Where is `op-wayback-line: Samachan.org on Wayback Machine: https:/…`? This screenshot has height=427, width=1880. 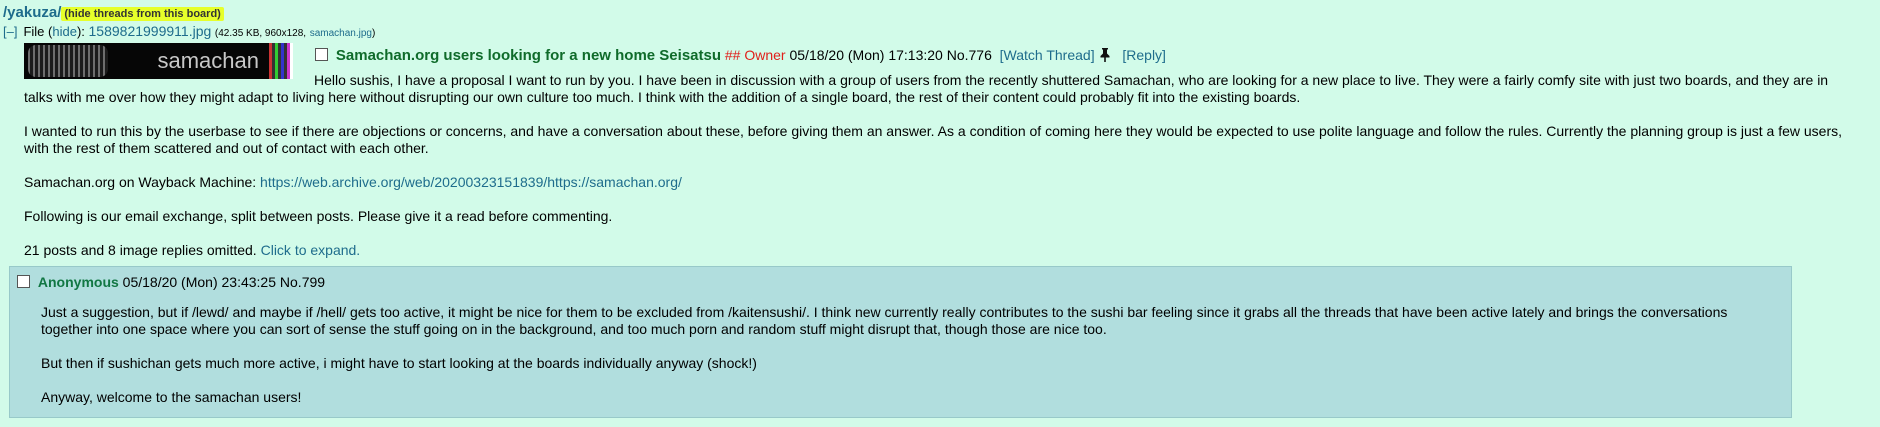
op-wayback-line: Samachan.org on Wayback Machine: https:/… is located at coordinates (939, 182).